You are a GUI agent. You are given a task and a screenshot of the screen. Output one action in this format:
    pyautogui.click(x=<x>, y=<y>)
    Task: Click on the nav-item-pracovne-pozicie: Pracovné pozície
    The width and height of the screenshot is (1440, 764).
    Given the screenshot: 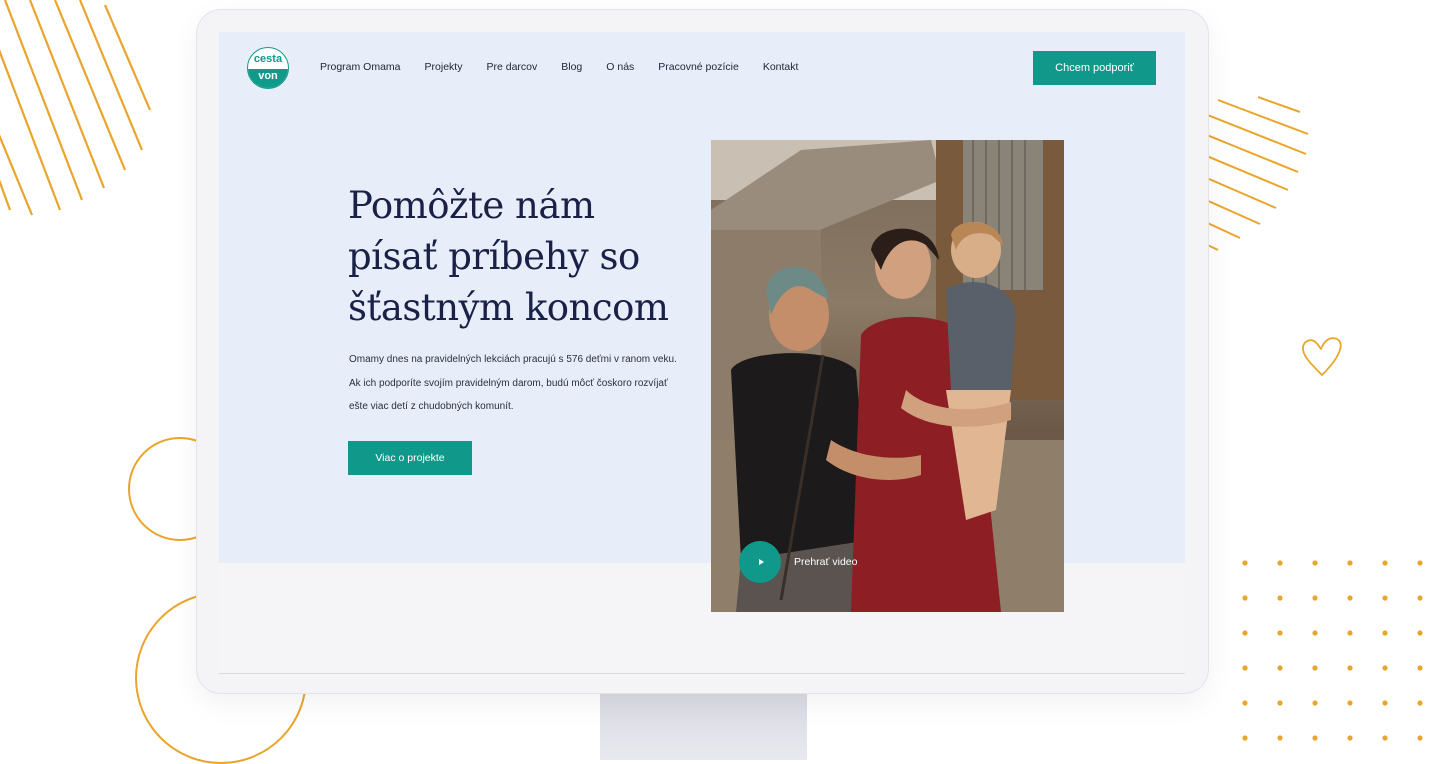 What is the action you would take?
    pyautogui.click(x=698, y=67)
    